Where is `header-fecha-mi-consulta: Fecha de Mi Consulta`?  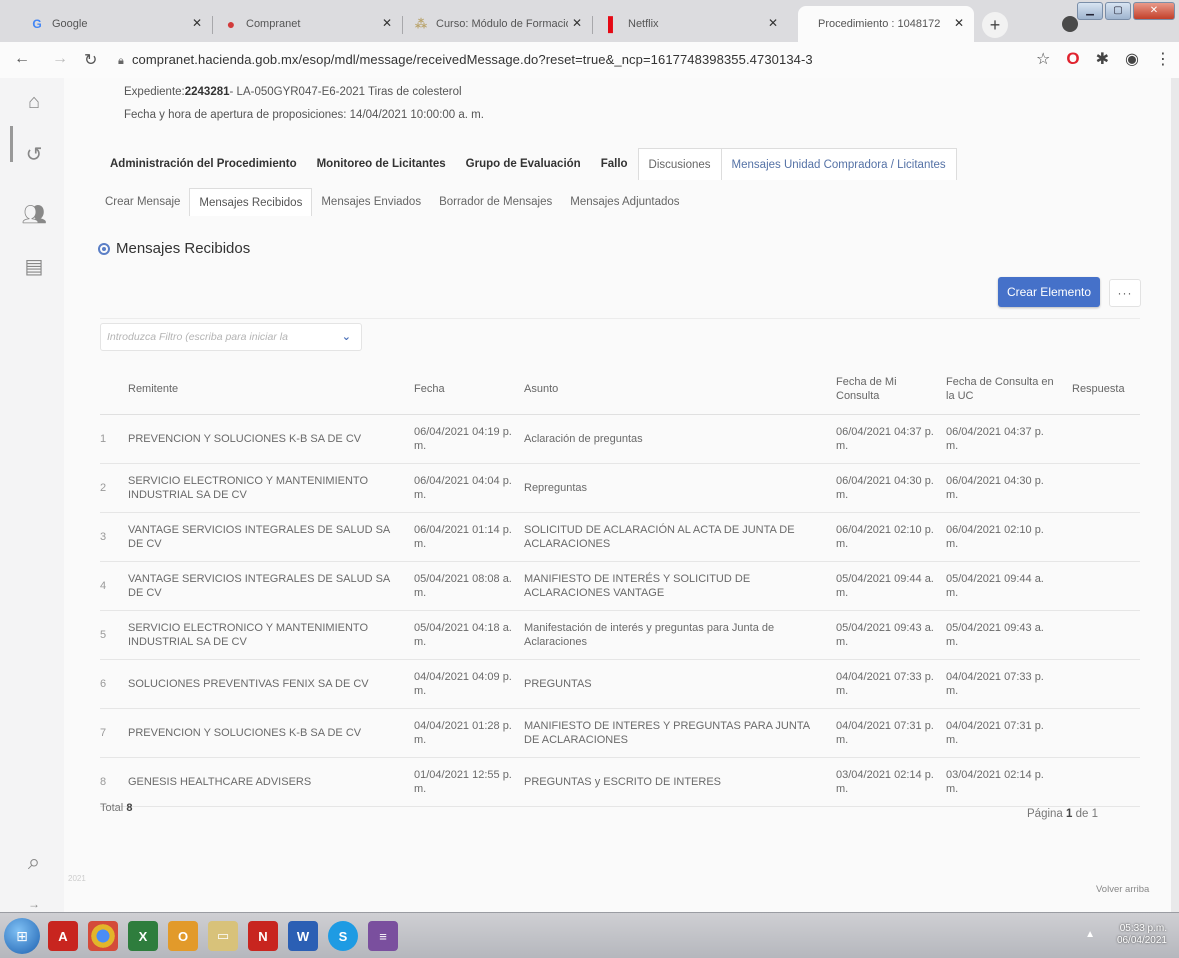
header-fecha-mi-consulta: Fecha de Mi Consulta is located at coordinates (888, 389).